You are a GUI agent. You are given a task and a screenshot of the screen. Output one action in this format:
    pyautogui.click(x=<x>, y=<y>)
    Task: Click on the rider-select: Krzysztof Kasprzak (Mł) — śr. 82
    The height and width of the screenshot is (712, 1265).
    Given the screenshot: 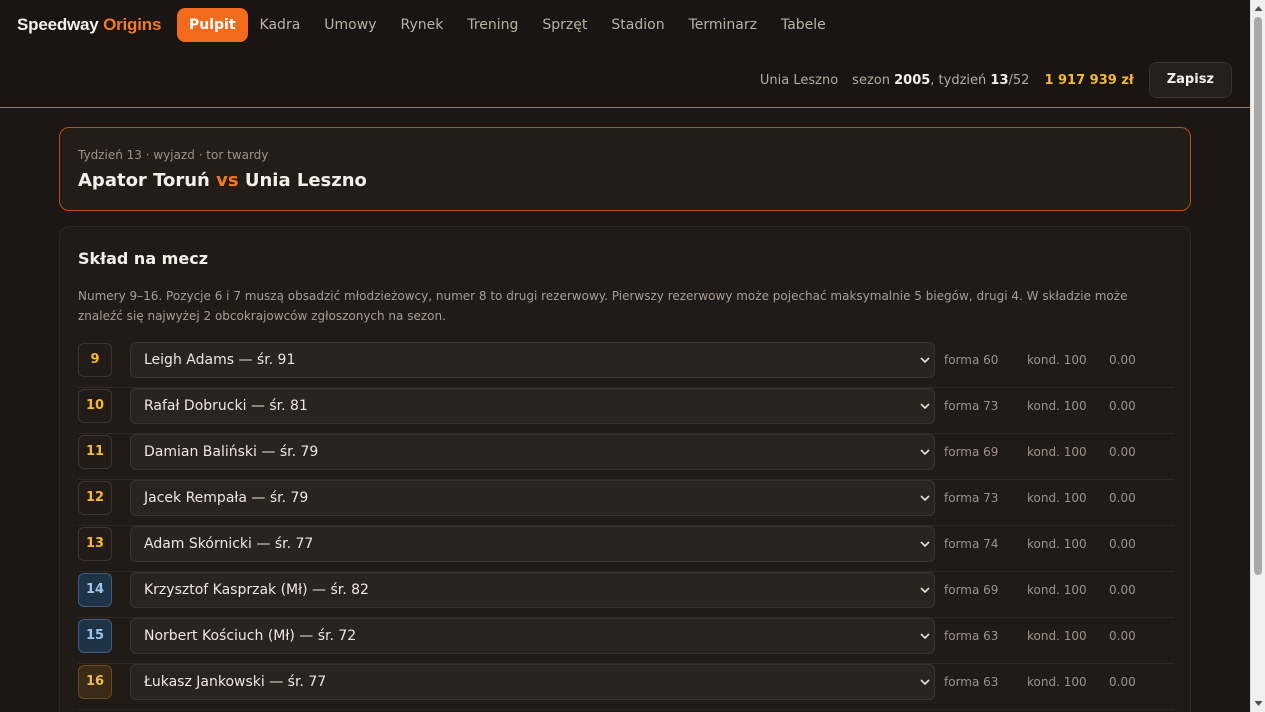 What is the action you would take?
    pyautogui.click(x=532, y=590)
    